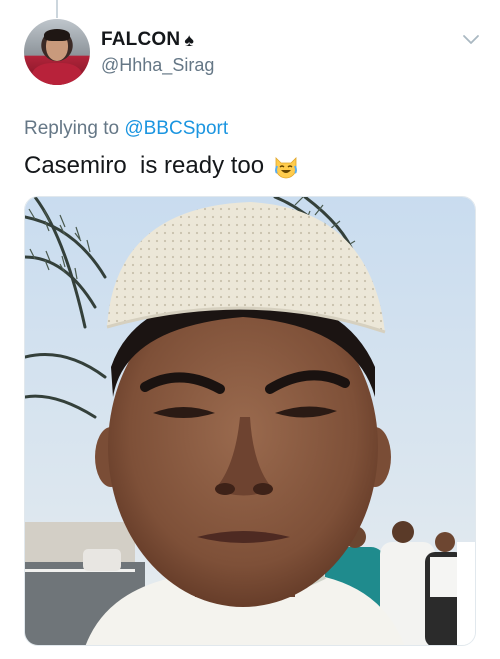 The width and height of the screenshot is (500, 659). What do you see at coordinates (157, 65) in the screenshot?
I see `user-handle: @Hhha_Sirag` at bounding box center [157, 65].